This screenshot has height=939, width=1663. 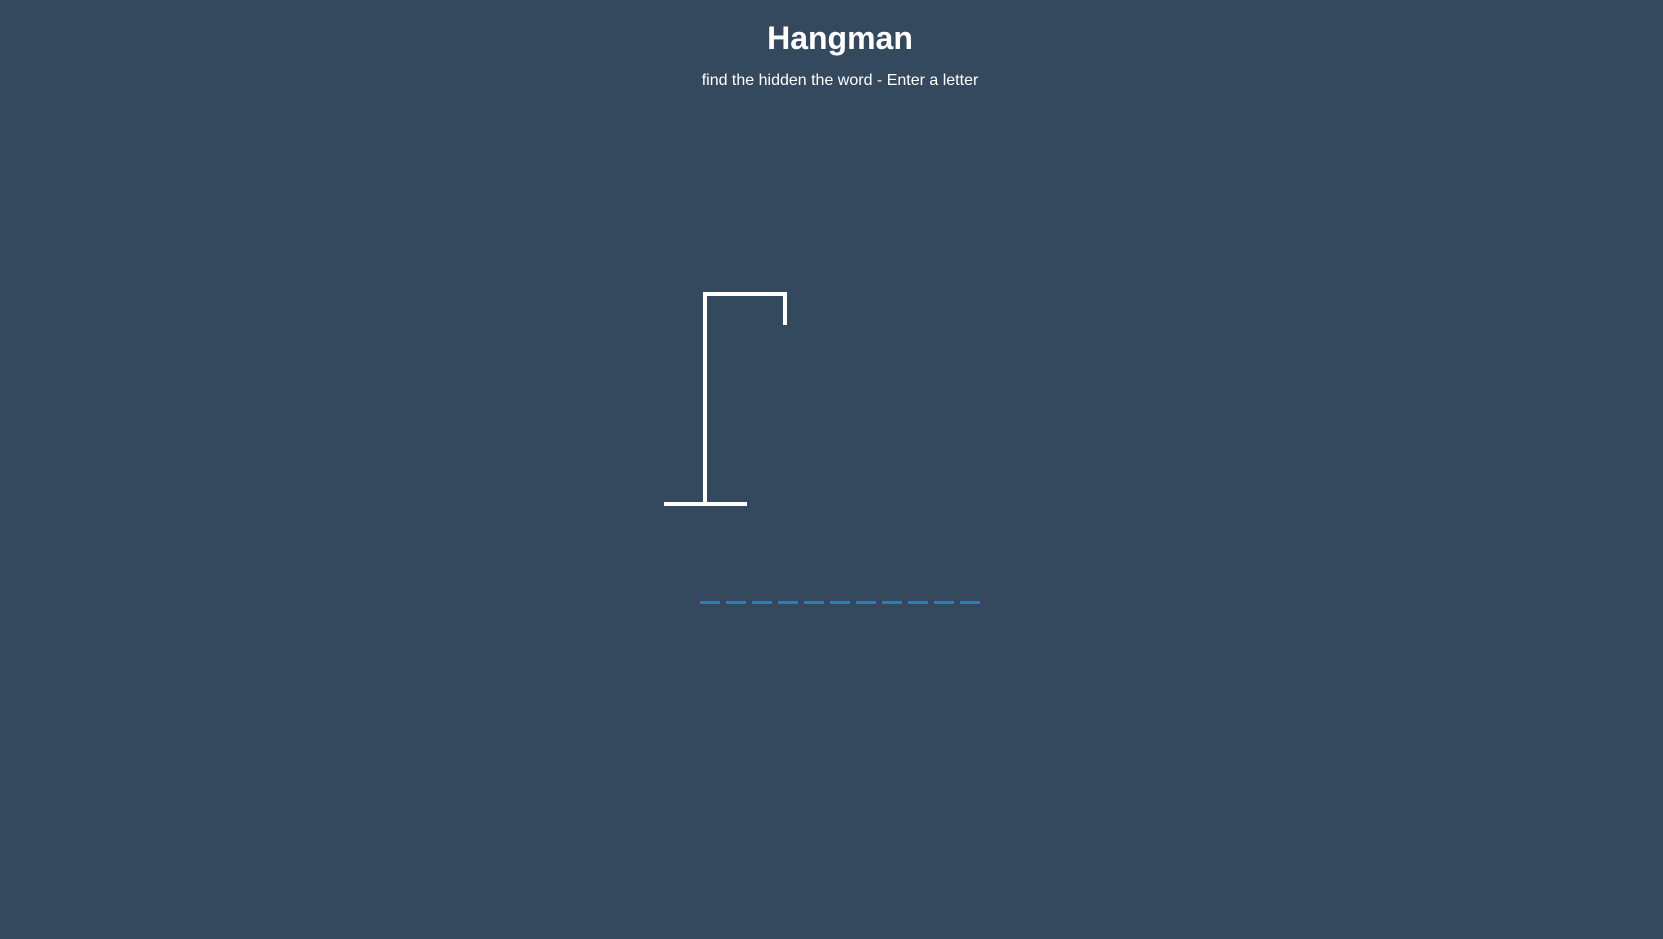 I want to click on gallows-figure, so click(x=725, y=399).